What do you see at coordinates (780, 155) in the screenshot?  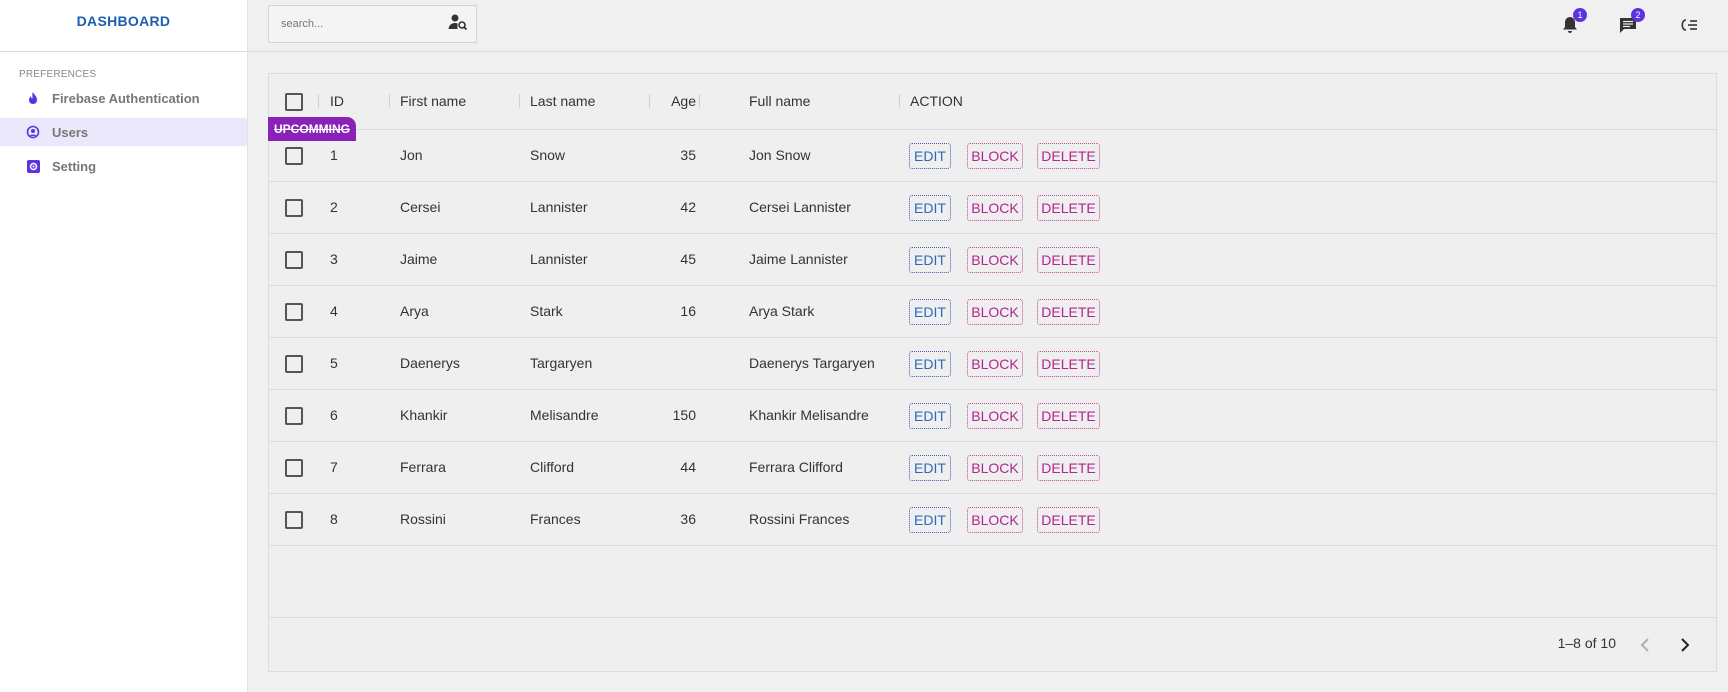 I see `cell-full-name: Jon Snow` at bounding box center [780, 155].